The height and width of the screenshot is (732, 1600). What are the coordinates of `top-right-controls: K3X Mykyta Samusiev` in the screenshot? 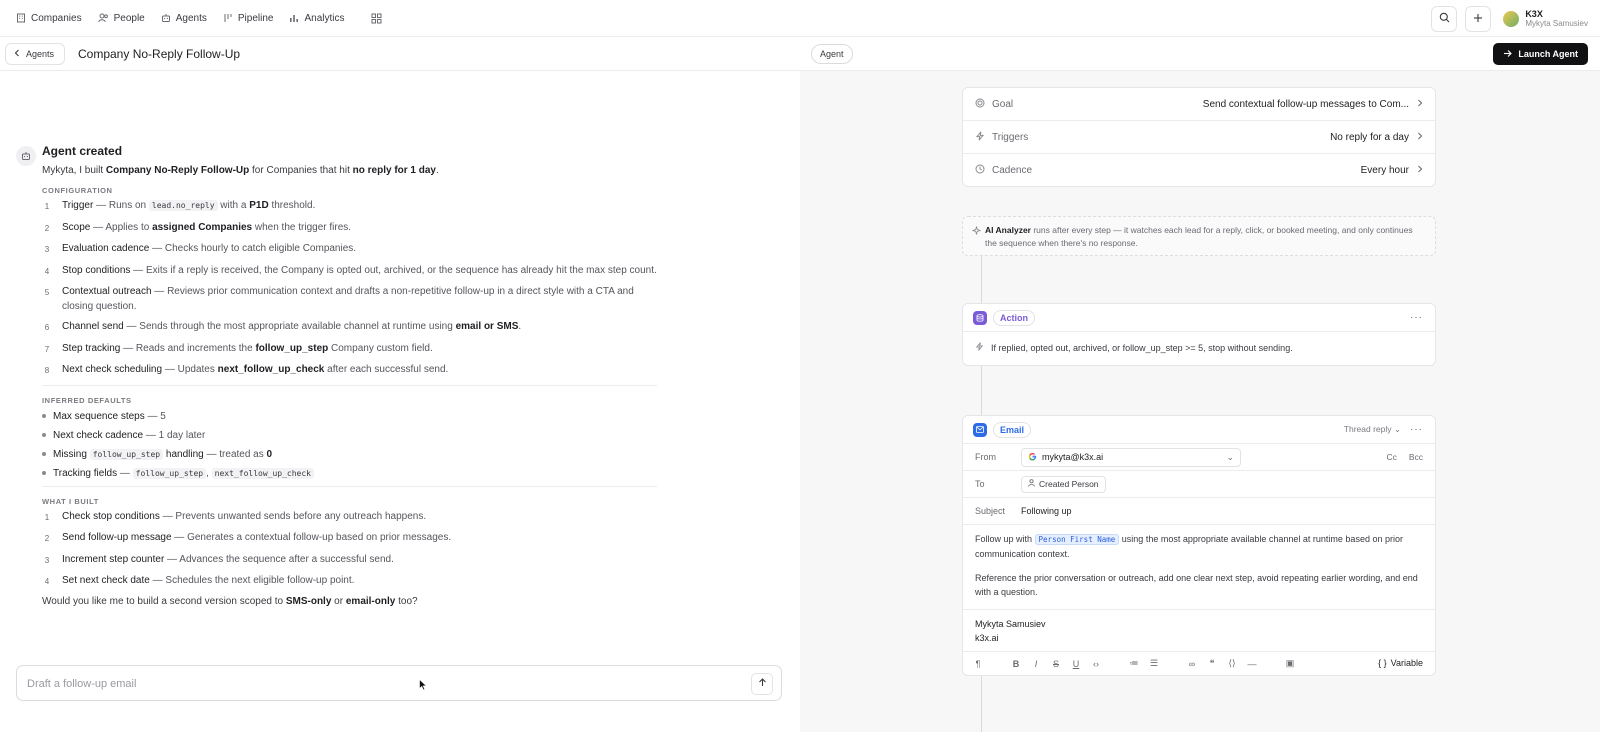 It's located at (1509, 19).